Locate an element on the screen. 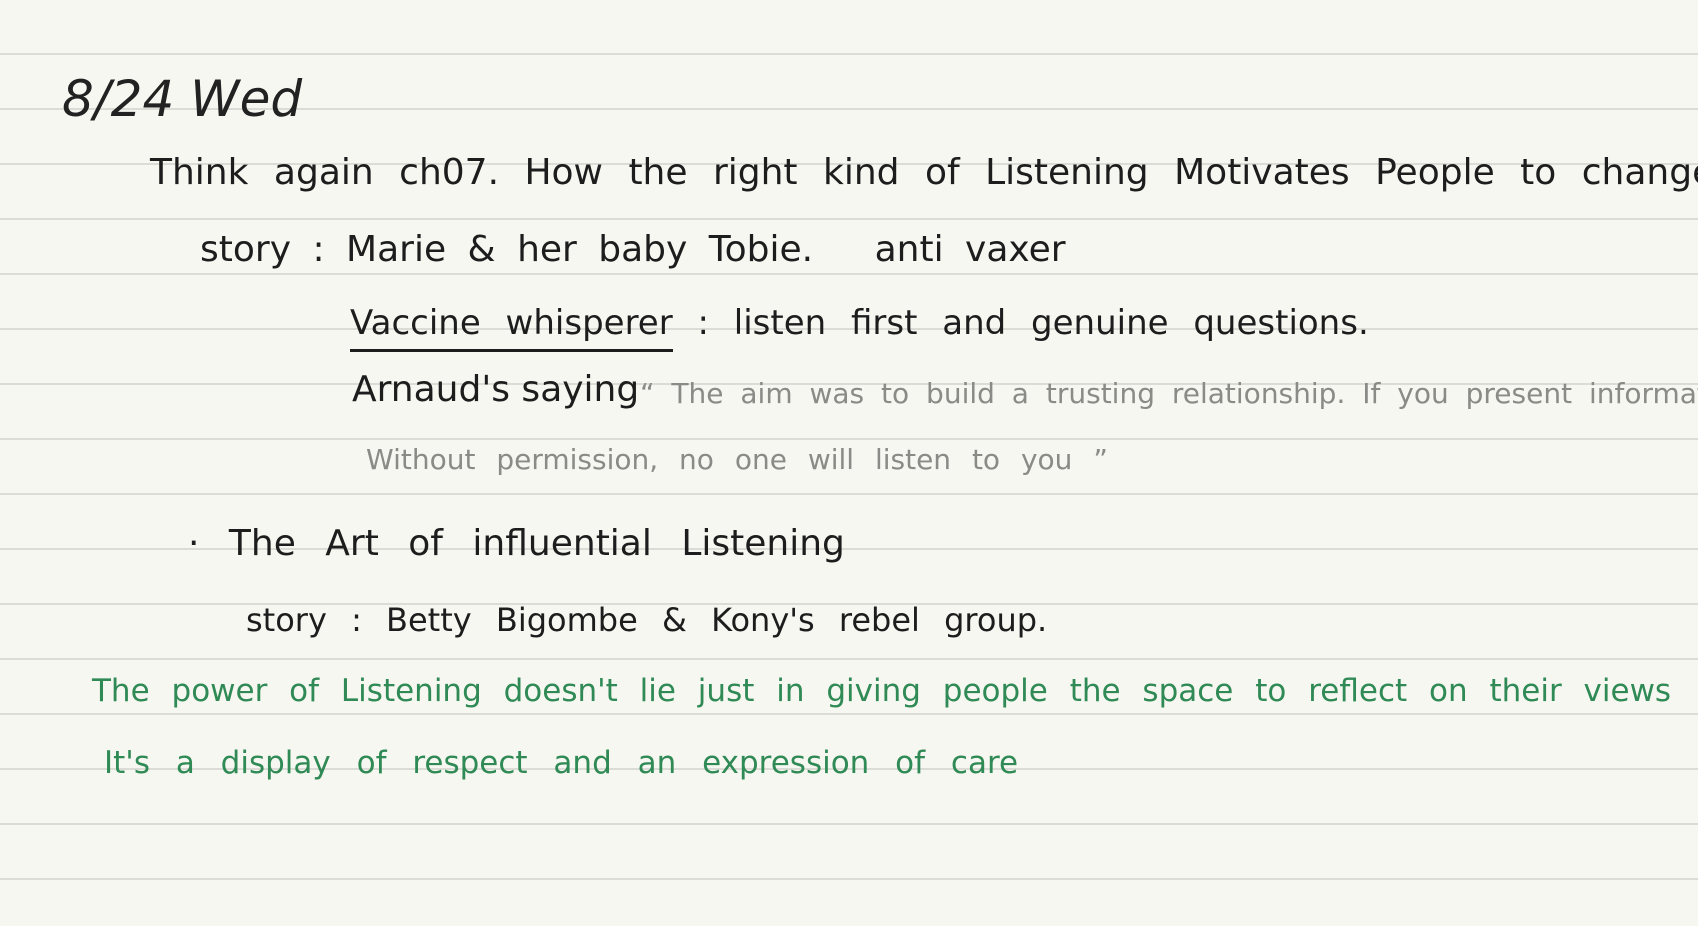 The width and height of the screenshot is (1698, 926). note-date: 8/24 Wed is located at coordinates (182, 99).